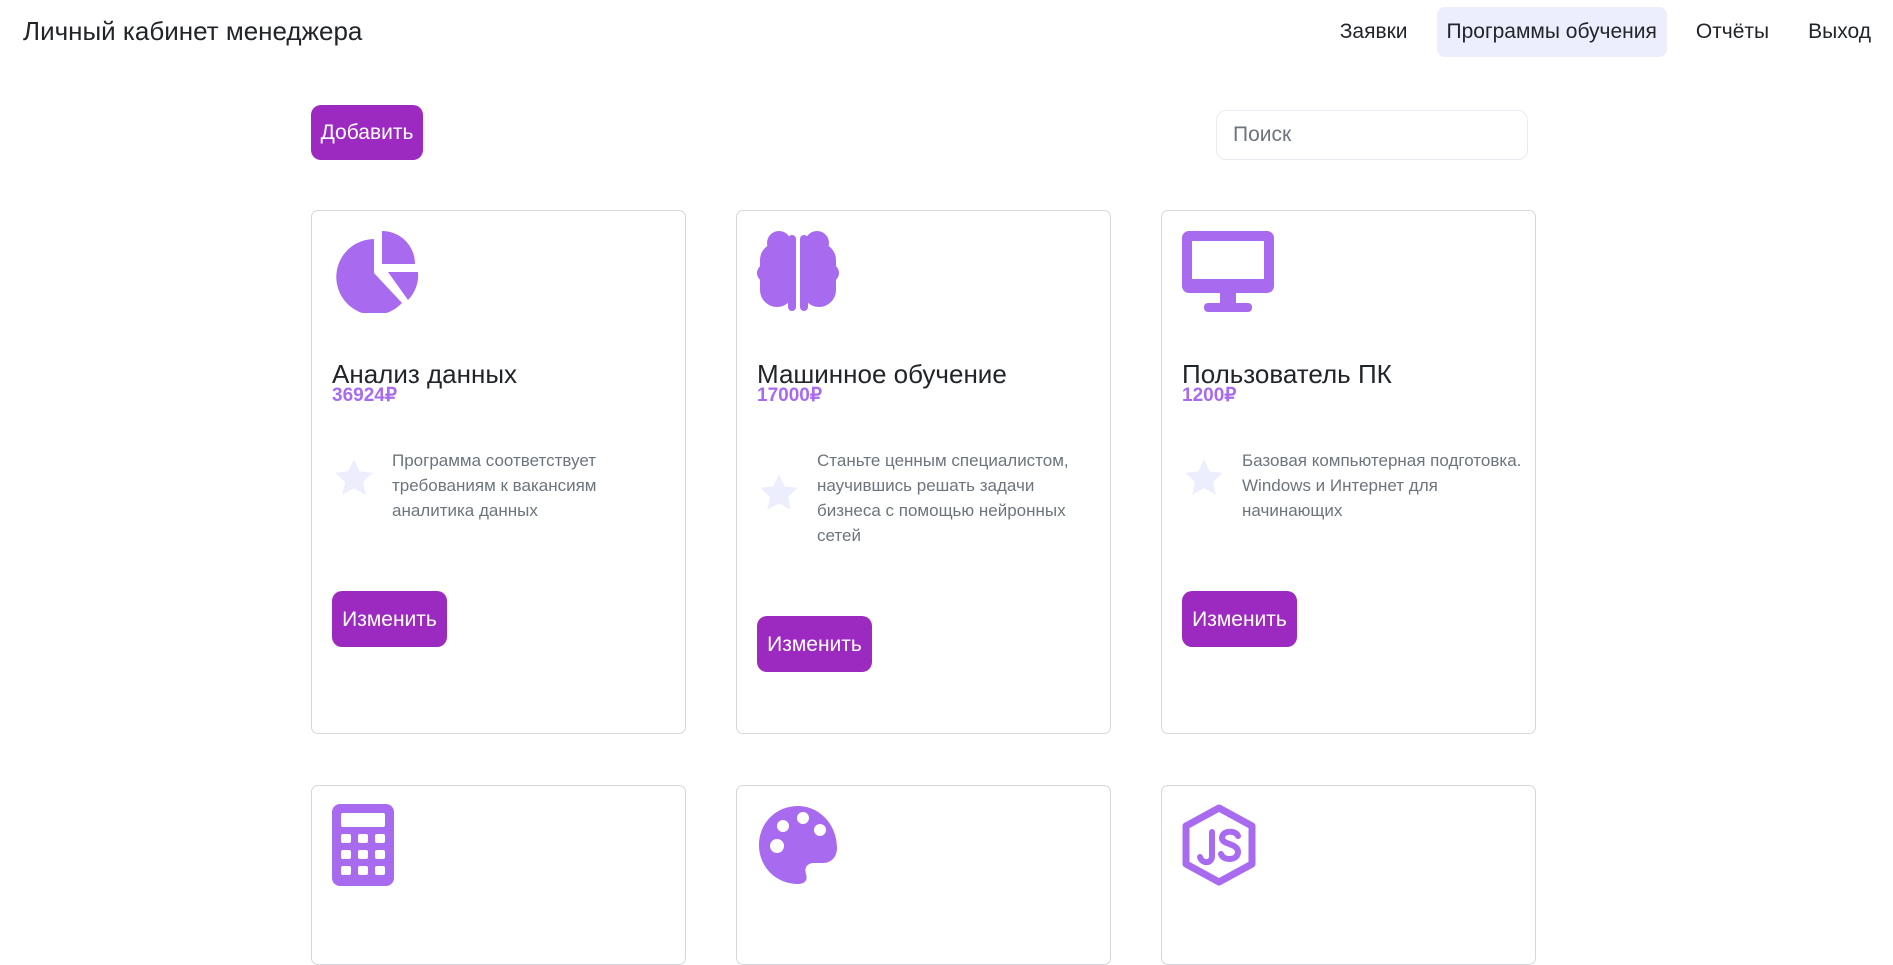 This screenshot has height=965, width=1893. I want to click on calculator-icon, so click(363, 847).